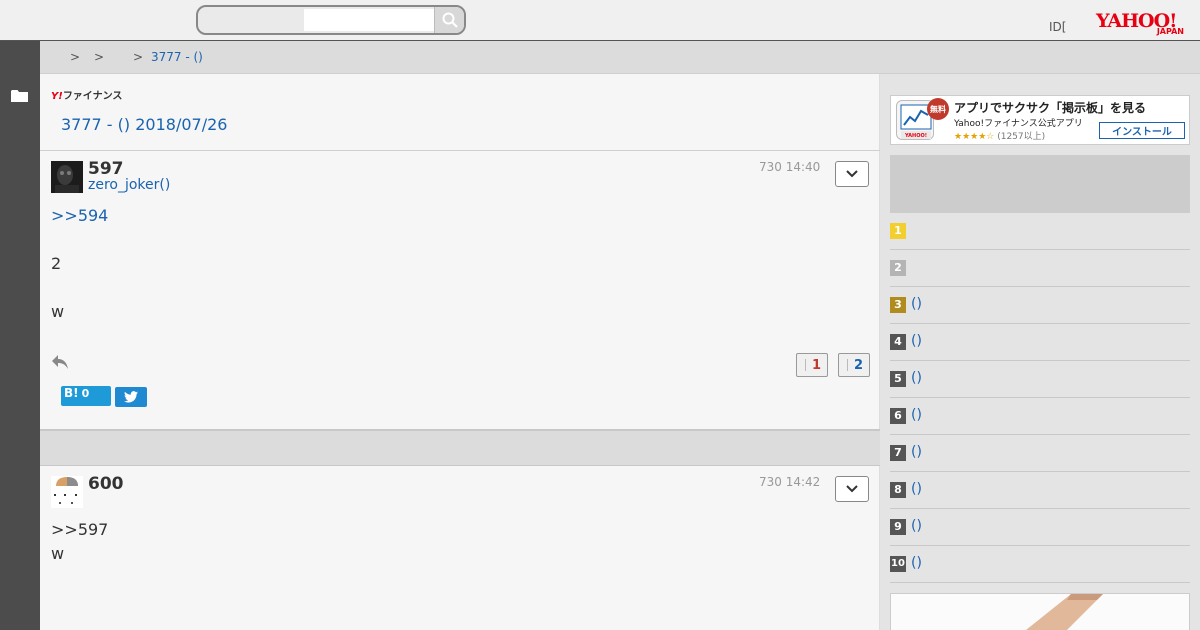 This screenshot has width=1200, height=630. Describe the element at coordinates (974, 137) in the screenshot. I see `stars-icon: ★★★★☆` at that location.